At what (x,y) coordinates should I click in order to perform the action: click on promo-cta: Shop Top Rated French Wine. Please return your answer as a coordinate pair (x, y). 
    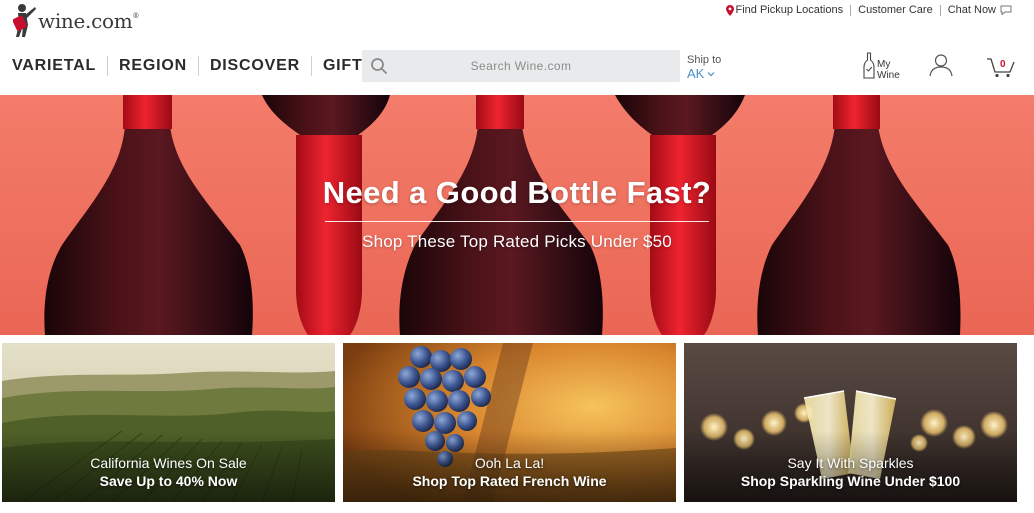
    Looking at the image, I should click on (509, 481).